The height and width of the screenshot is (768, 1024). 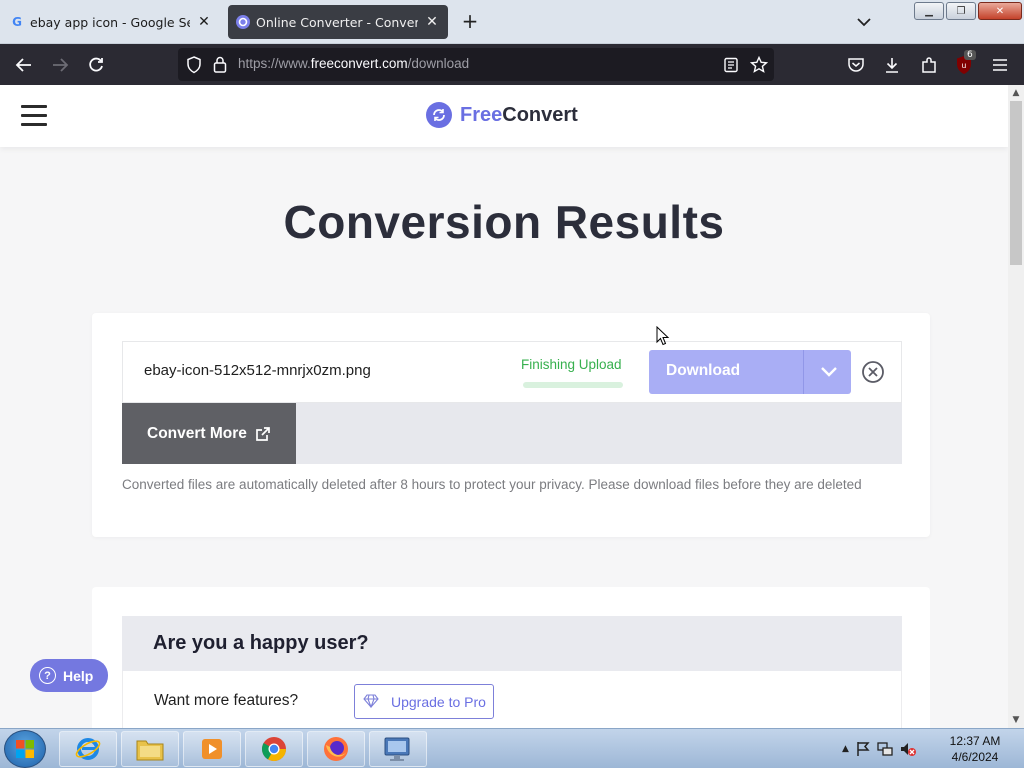 I want to click on help-button: ? Help, so click(x=69, y=675).